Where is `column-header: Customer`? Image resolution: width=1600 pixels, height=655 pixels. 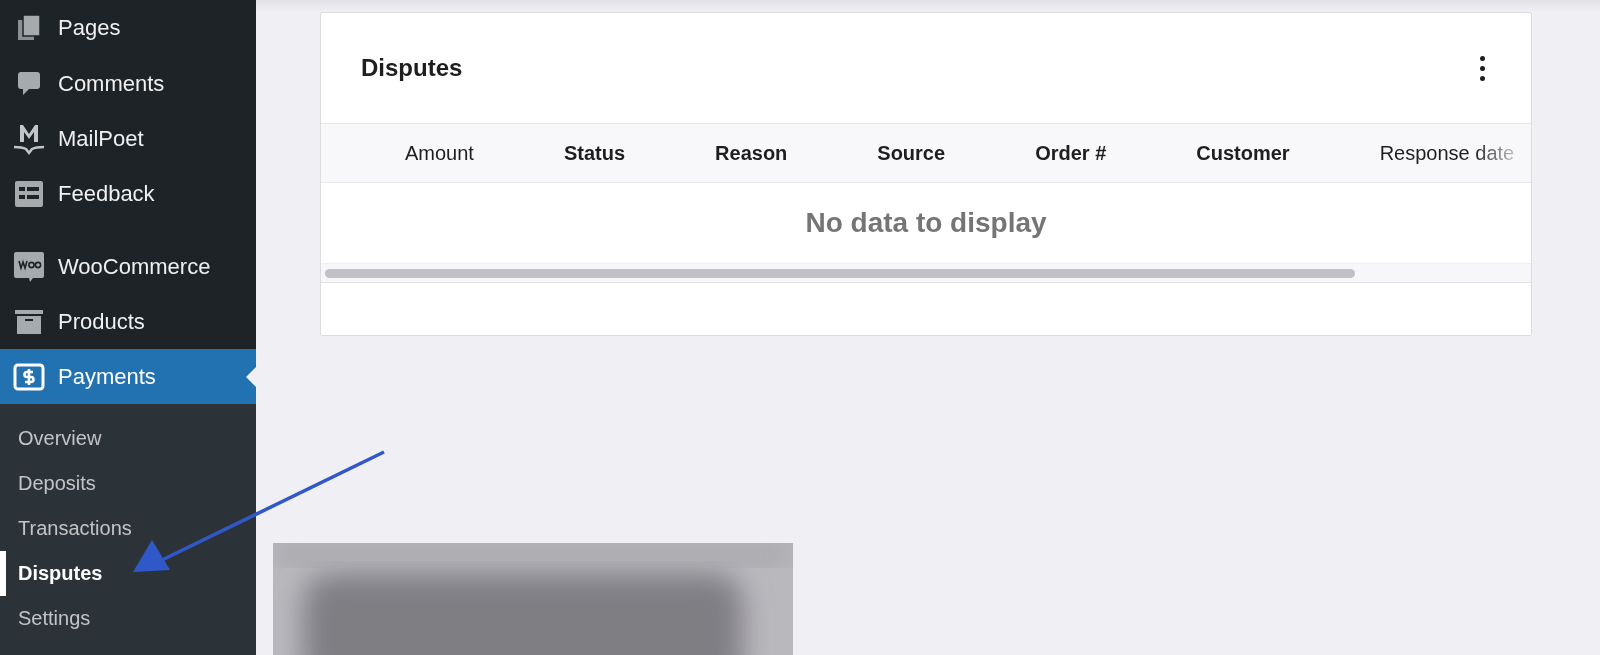 column-header: Customer is located at coordinates (1243, 153).